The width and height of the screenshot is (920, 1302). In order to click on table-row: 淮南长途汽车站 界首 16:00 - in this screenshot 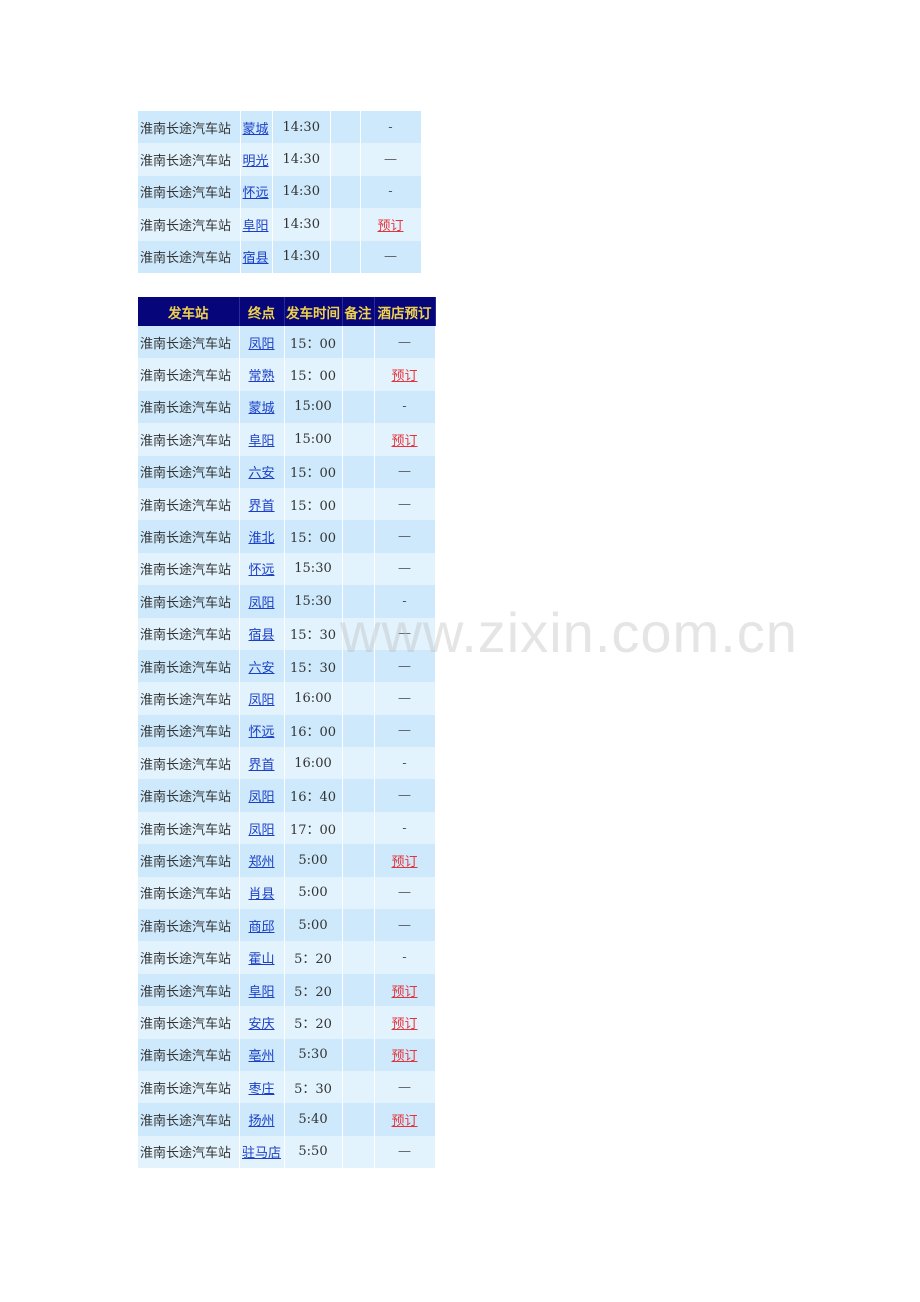, I will do `click(287, 763)`.